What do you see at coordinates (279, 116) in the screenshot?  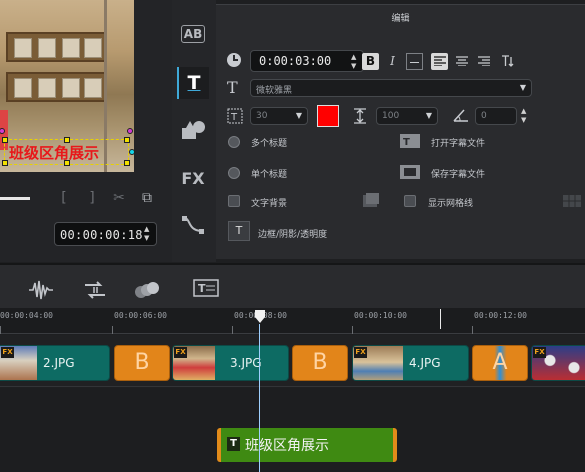 I see `font-size-dropdown: 30 ▼` at bounding box center [279, 116].